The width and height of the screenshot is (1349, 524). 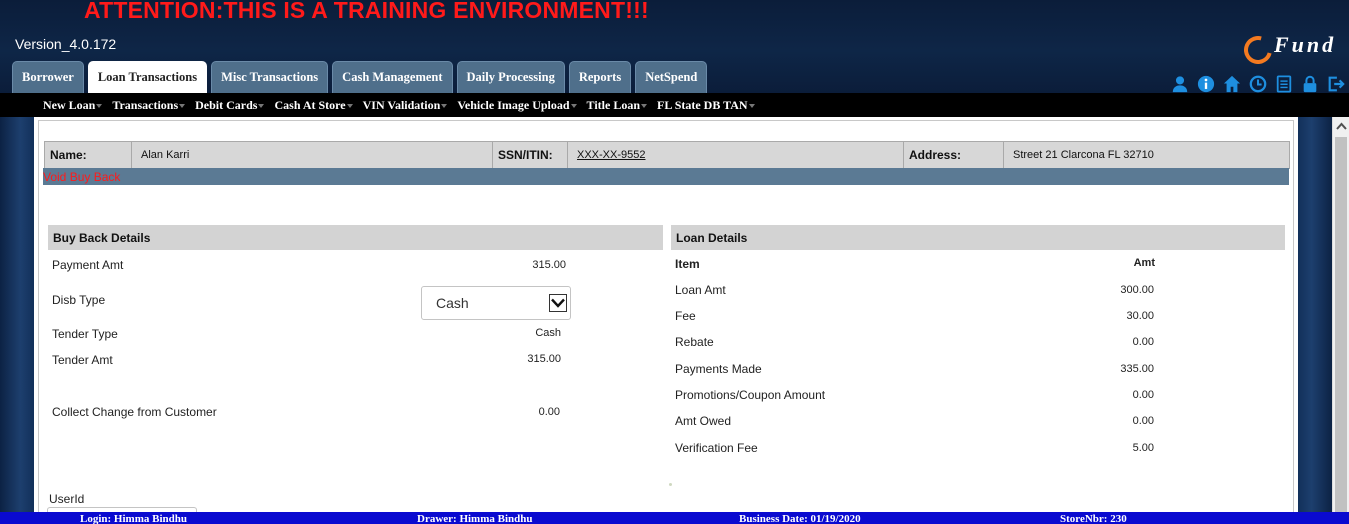 I want to click on footer-login: Login: Himma Bindhu, so click(x=133, y=518).